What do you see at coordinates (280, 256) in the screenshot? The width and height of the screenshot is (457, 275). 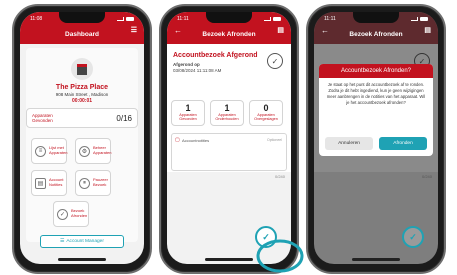 I see `highlight-circle-annotation` at bounding box center [280, 256].